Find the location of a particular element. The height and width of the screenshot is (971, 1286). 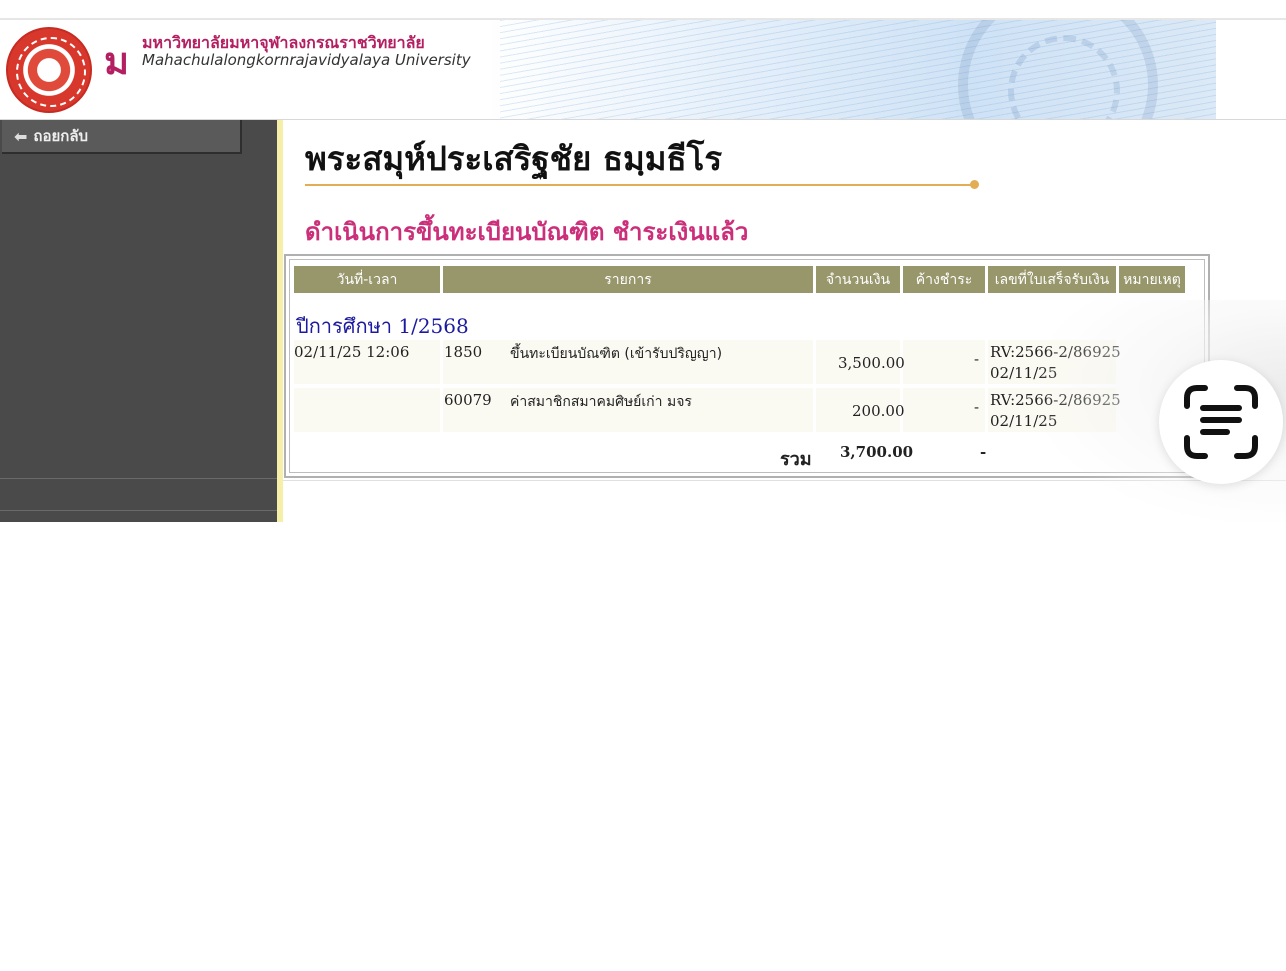

total-label: รวม is located at coordinates (796, 459).